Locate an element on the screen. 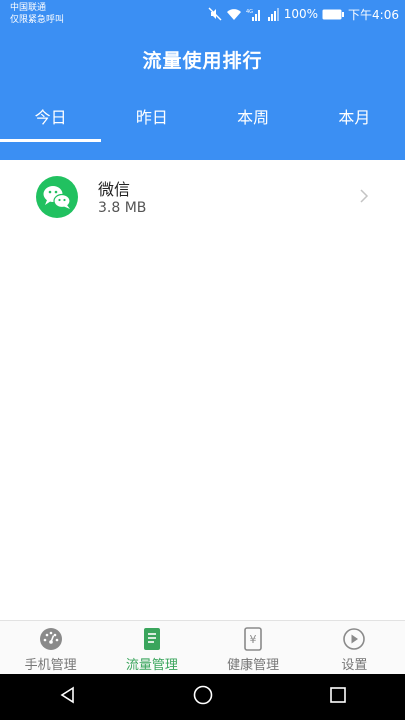 This screenshot has width=405, height=720. battery-level: 100% is located at coordinates (301, 14).